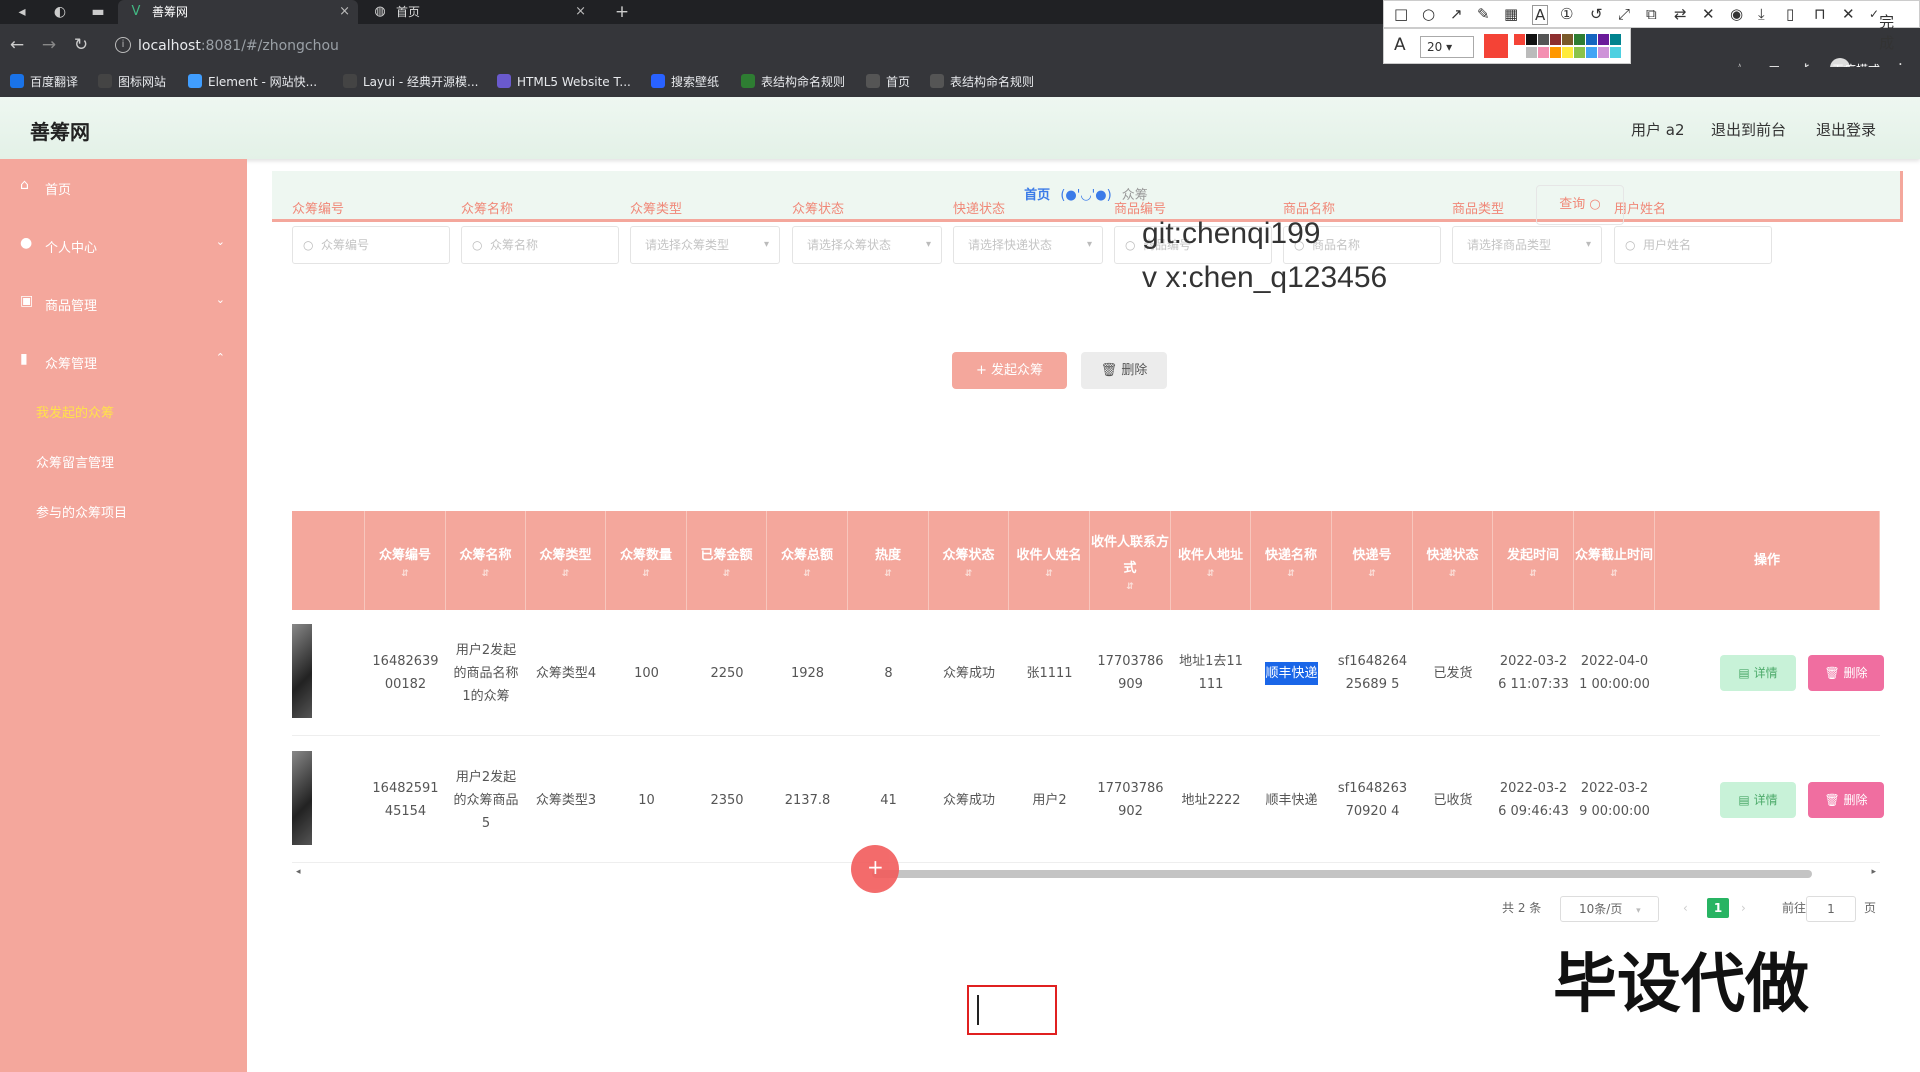  Describe the element at coordinates (1596, 14) in the screenshot. I see `undo-icon: ↺` at that location.